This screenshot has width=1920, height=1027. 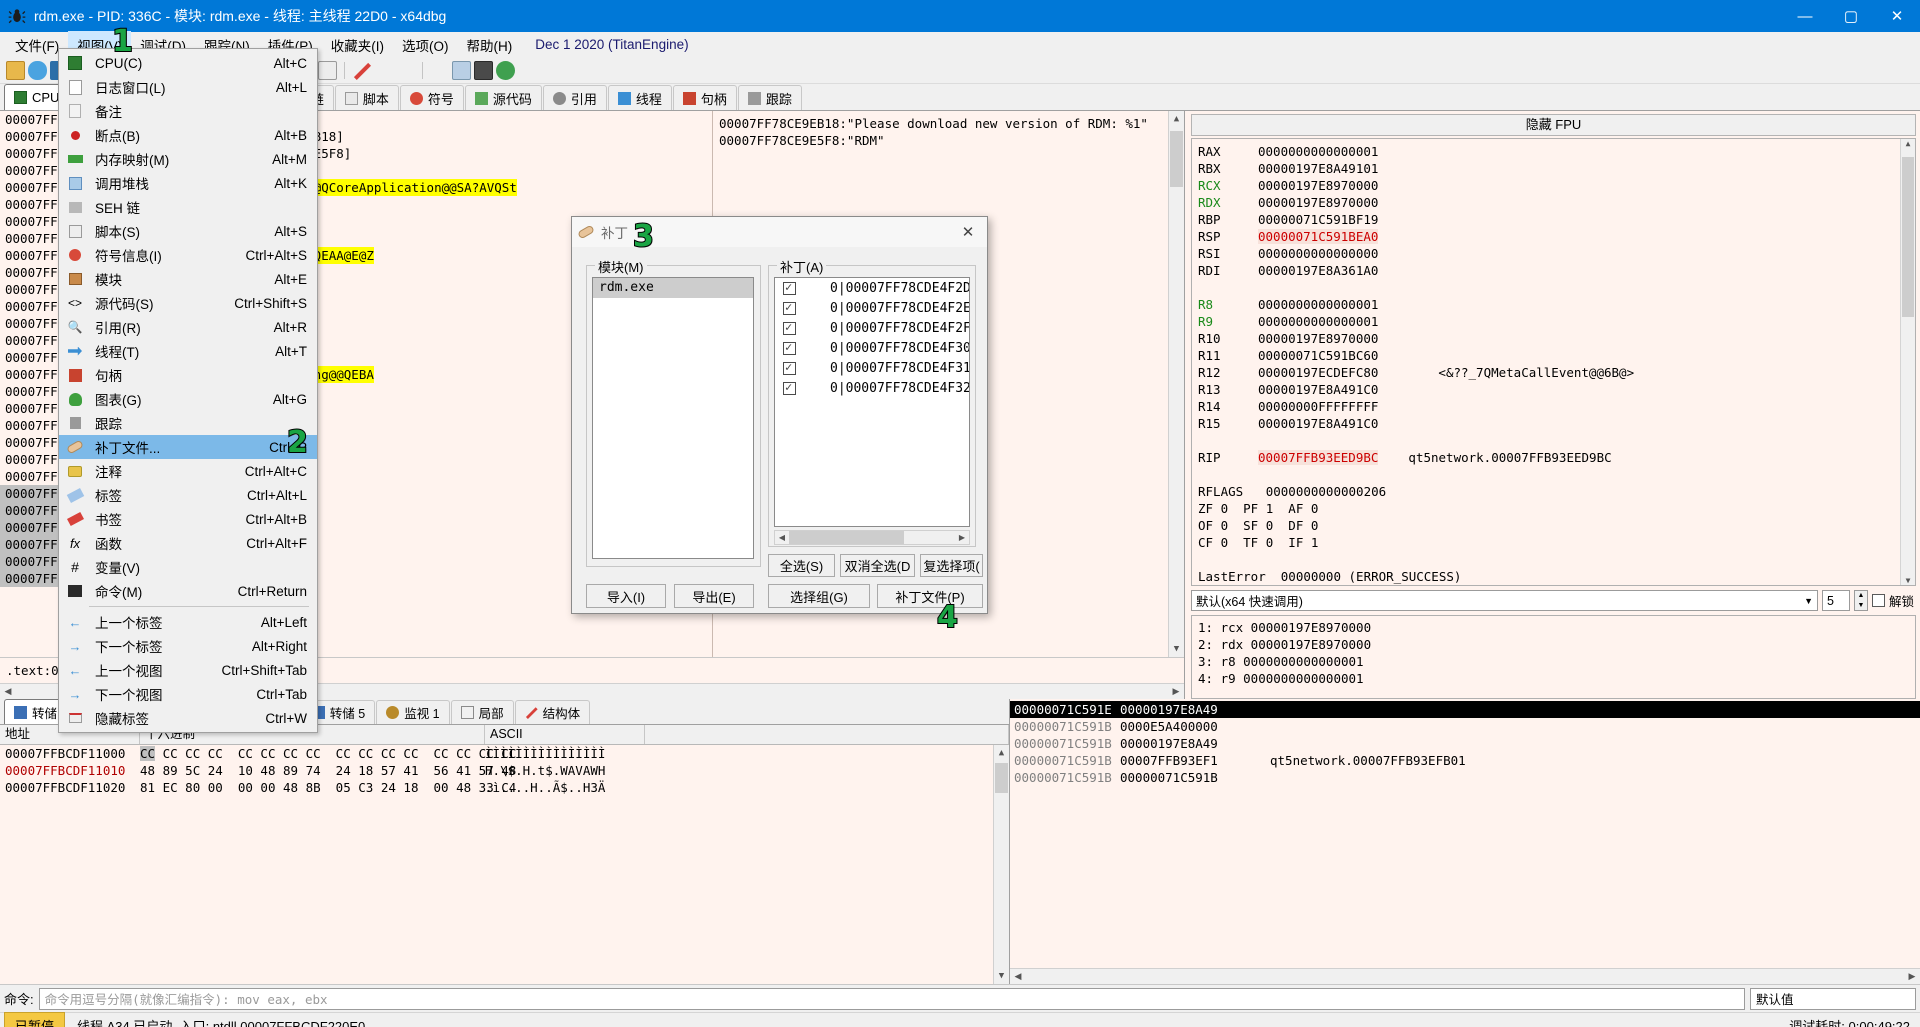 I want to click on patch-list-item: 0|00007FF78CDE4F31:, so click(x=872, y=368).